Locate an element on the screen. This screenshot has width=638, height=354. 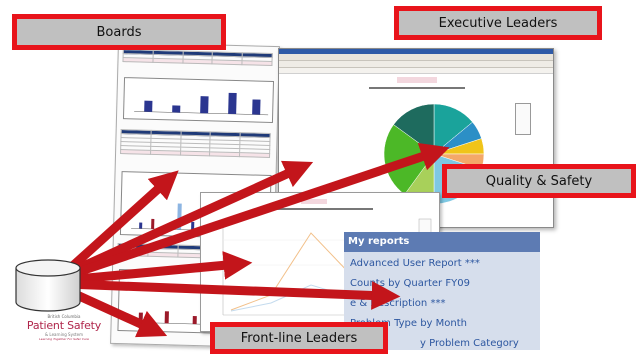
label-executive-text: Executive Leaders is located at coordinates (498, 23).